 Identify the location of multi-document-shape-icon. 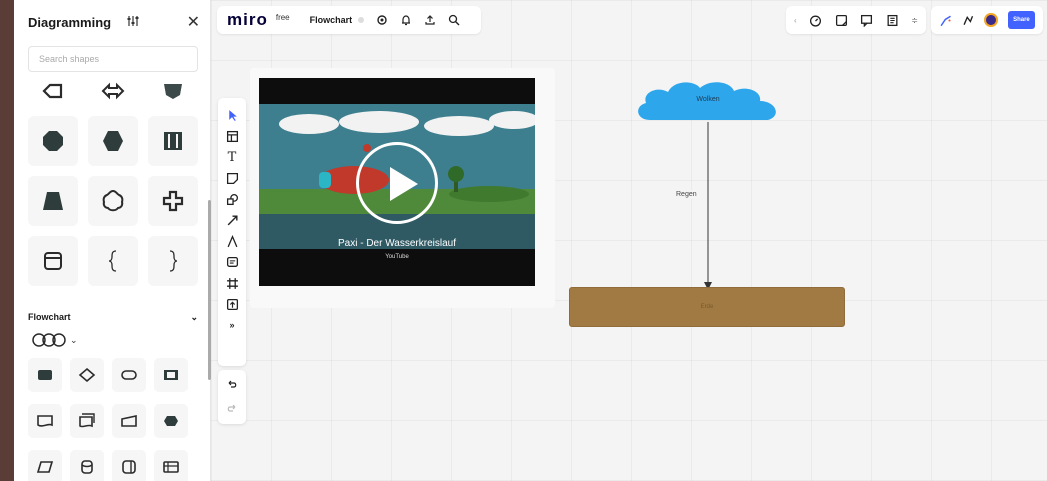
(87, 420).